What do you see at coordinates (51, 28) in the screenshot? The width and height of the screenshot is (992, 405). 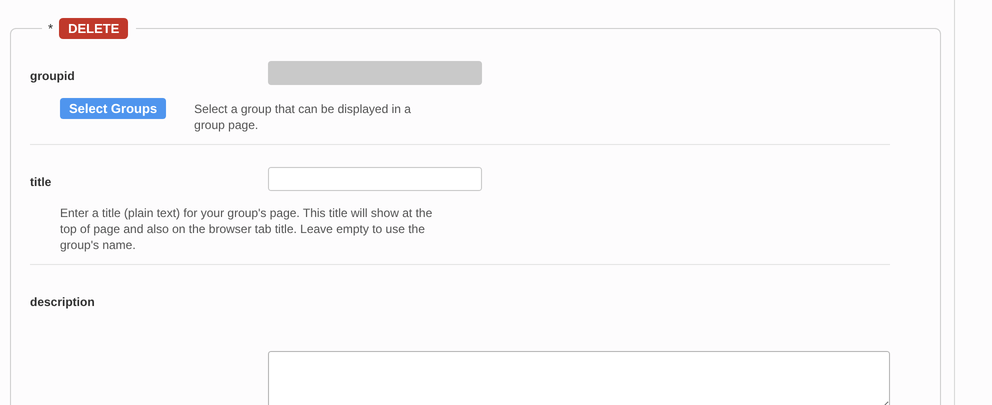 I see `required-mark: *` at bounding box center [51, 28].